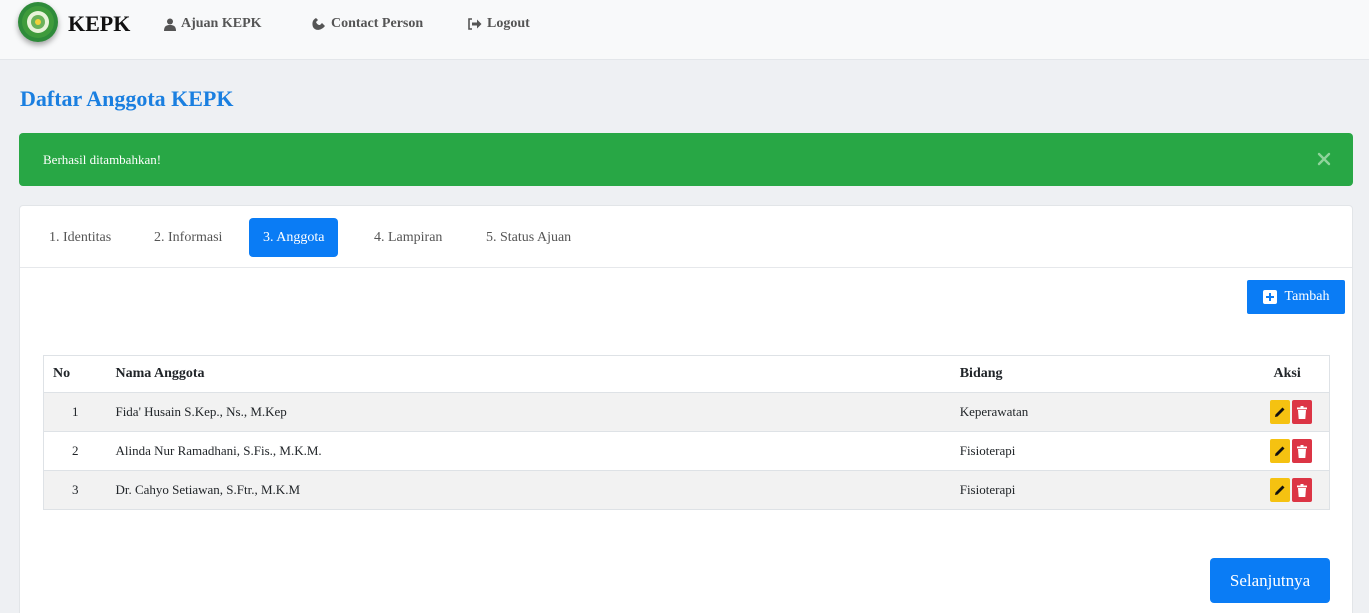  Describe the element at coordinates (1297, 374) in the screenshot. I see `header-aksi: Aksi` at that location.